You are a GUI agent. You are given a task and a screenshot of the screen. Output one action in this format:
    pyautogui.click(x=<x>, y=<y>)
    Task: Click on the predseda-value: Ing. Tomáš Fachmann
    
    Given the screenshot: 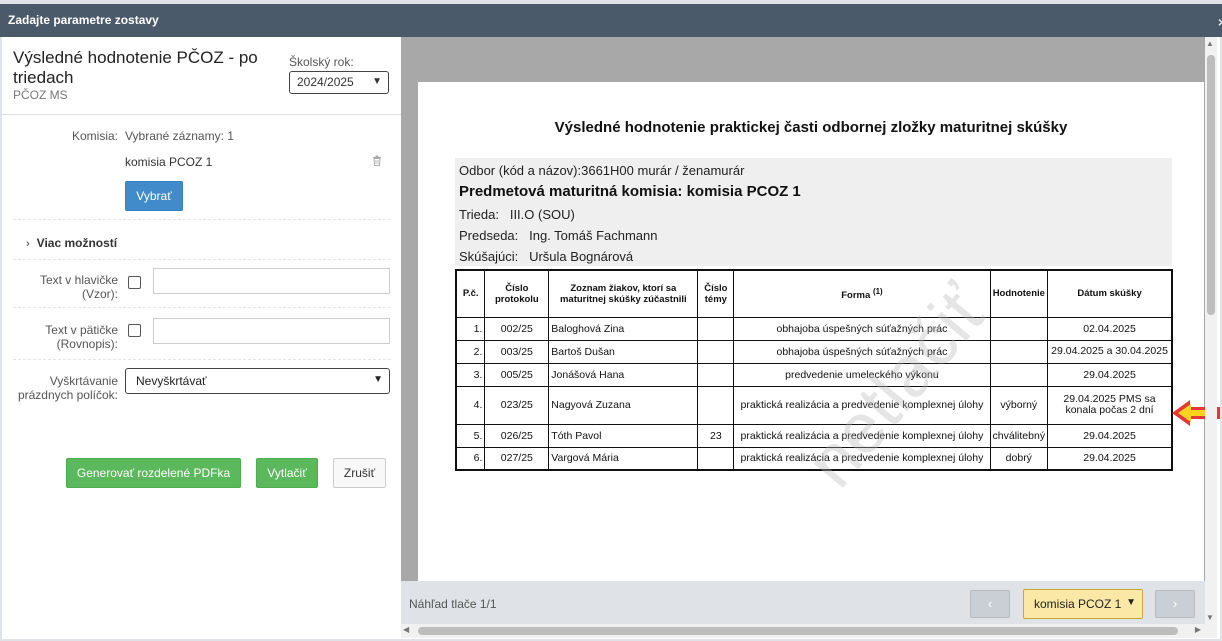 What is the action you would take?
    pyautogui.click(x=593, y=235)
    